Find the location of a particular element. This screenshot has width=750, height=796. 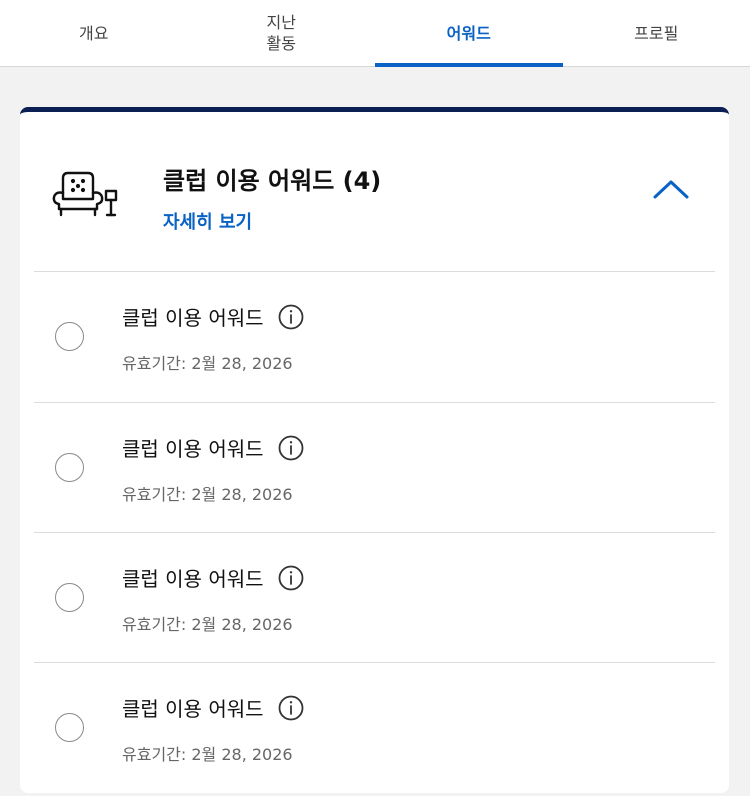

tab-past-activity: 지난 활동 is located at coordinates (282, 33).